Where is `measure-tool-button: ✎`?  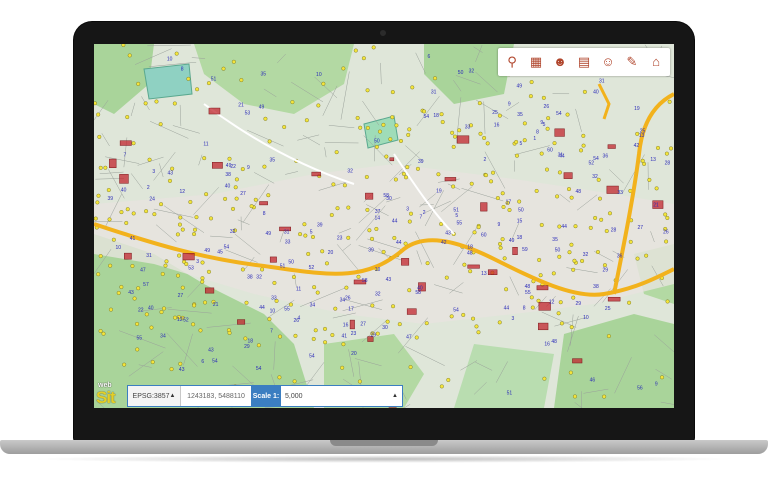 measure-tool-button: ✎ is located at coordinates (632, 61).